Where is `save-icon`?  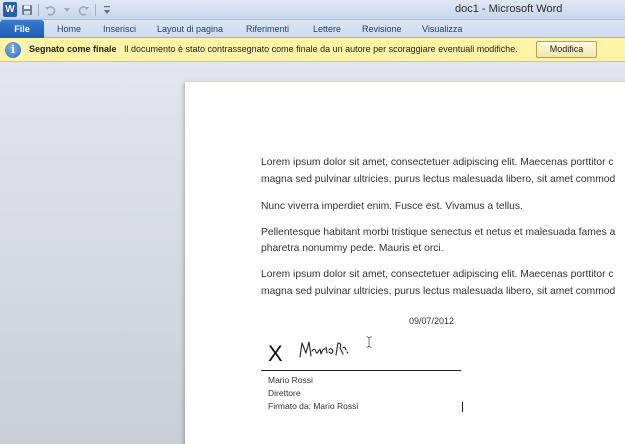 save-icon is located at coordinates (27, 10).